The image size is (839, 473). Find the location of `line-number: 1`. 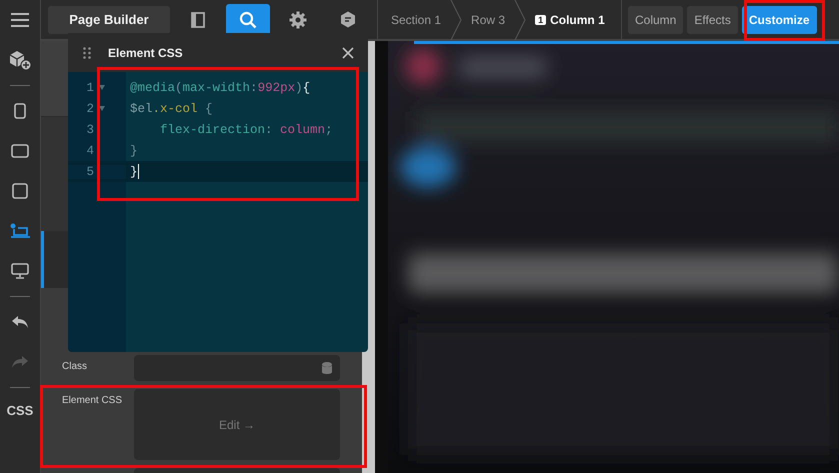

line-number: 1 is located at coordinates (90, 87).